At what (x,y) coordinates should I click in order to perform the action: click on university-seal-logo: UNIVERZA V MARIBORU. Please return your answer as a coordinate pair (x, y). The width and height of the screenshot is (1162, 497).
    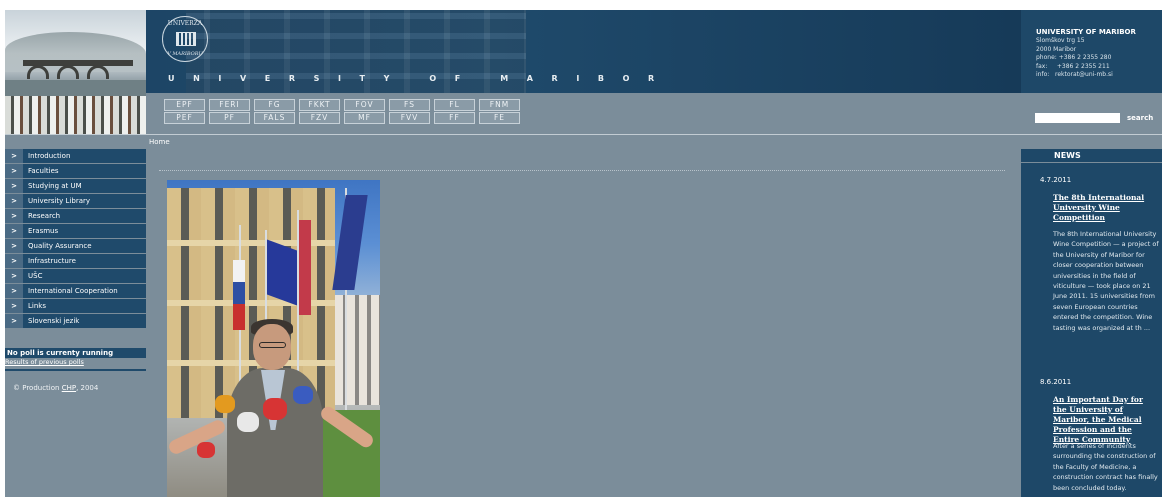
    Looking at the image, I should click on (185, 39).